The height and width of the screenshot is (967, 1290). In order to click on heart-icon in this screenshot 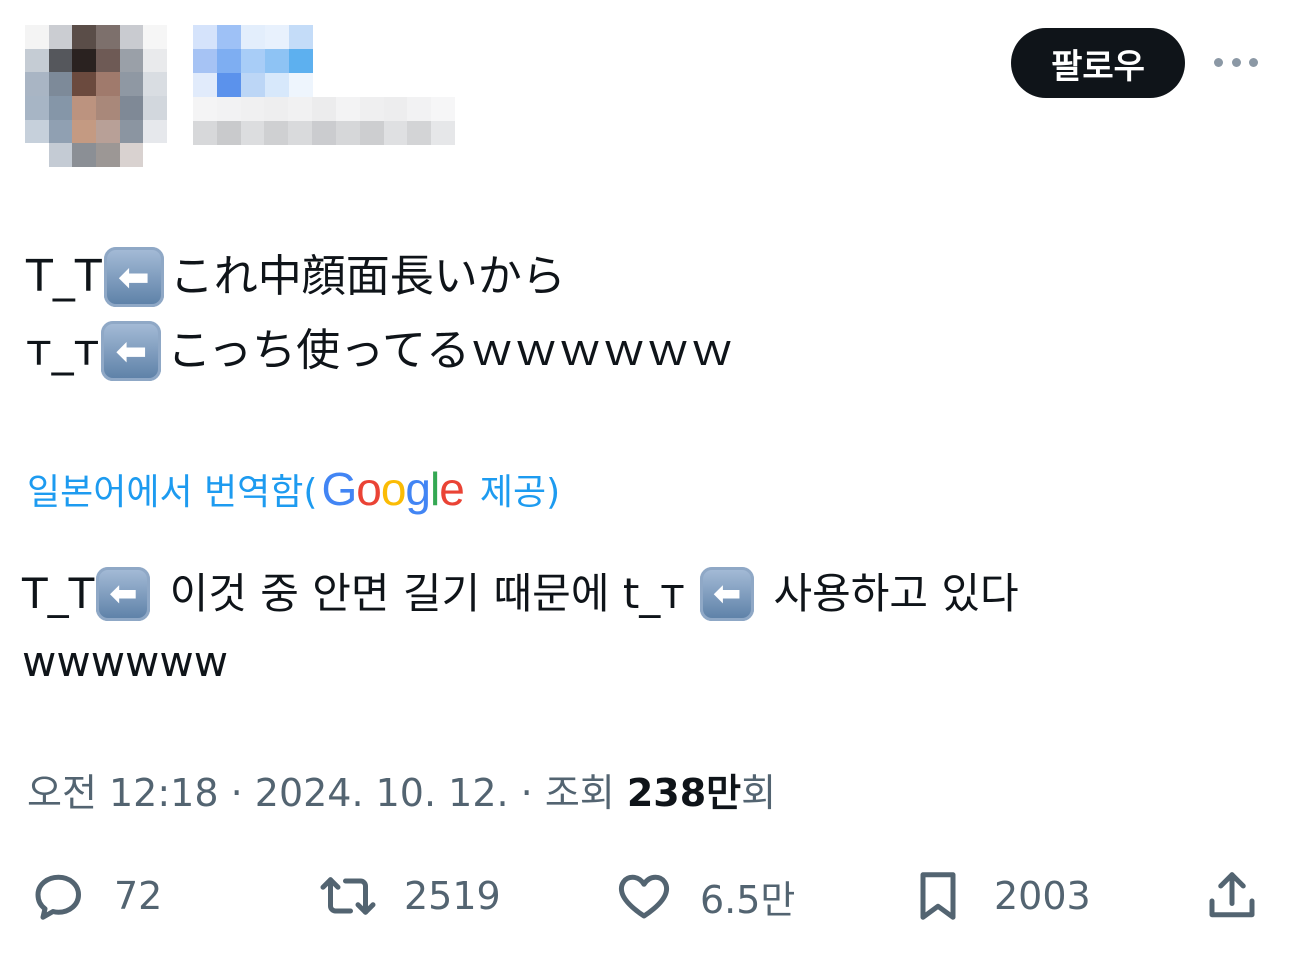, I will do `click(644, 896)`.